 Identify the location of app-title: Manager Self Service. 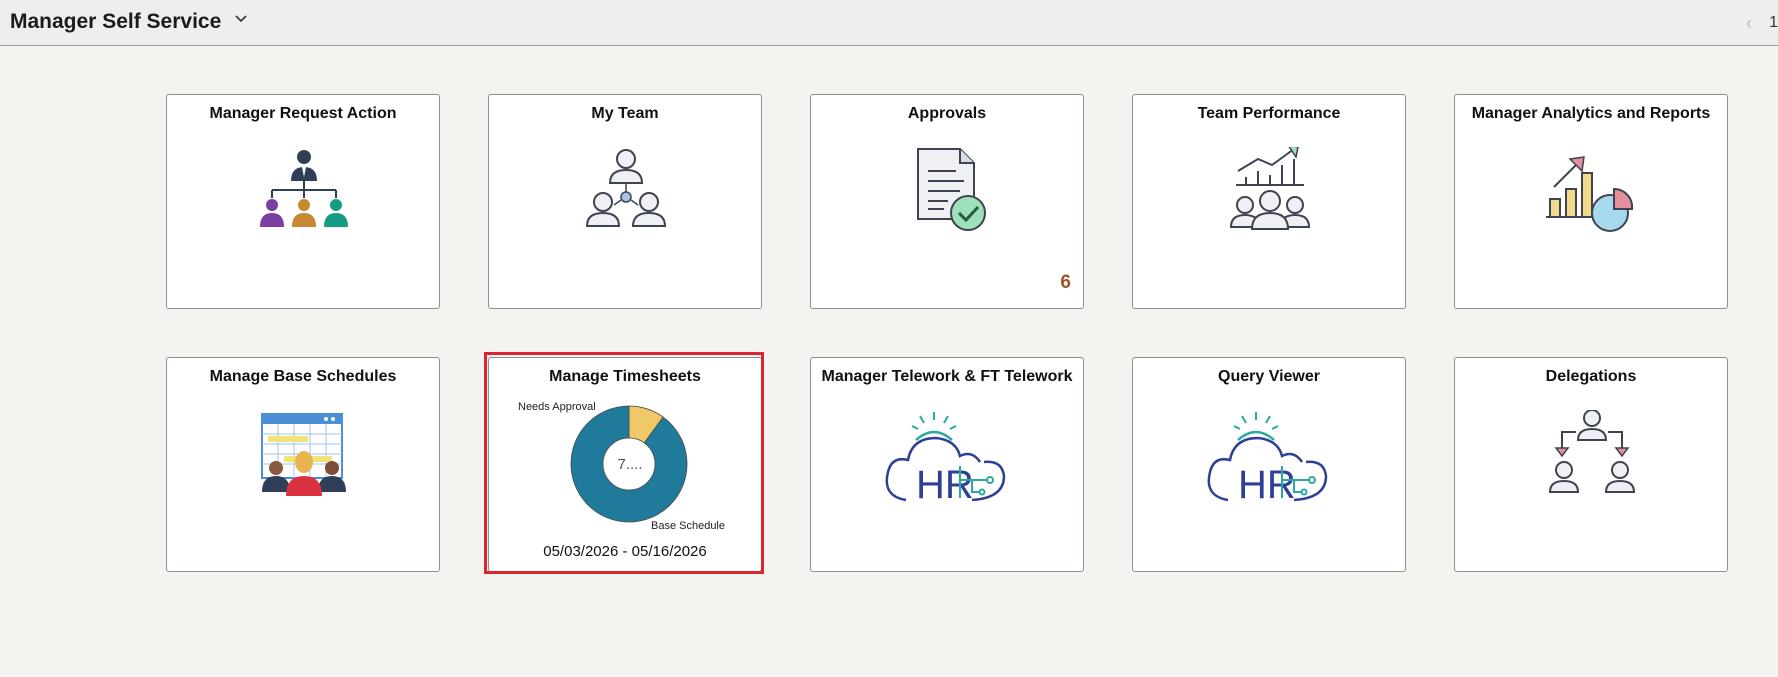
(115, 22).